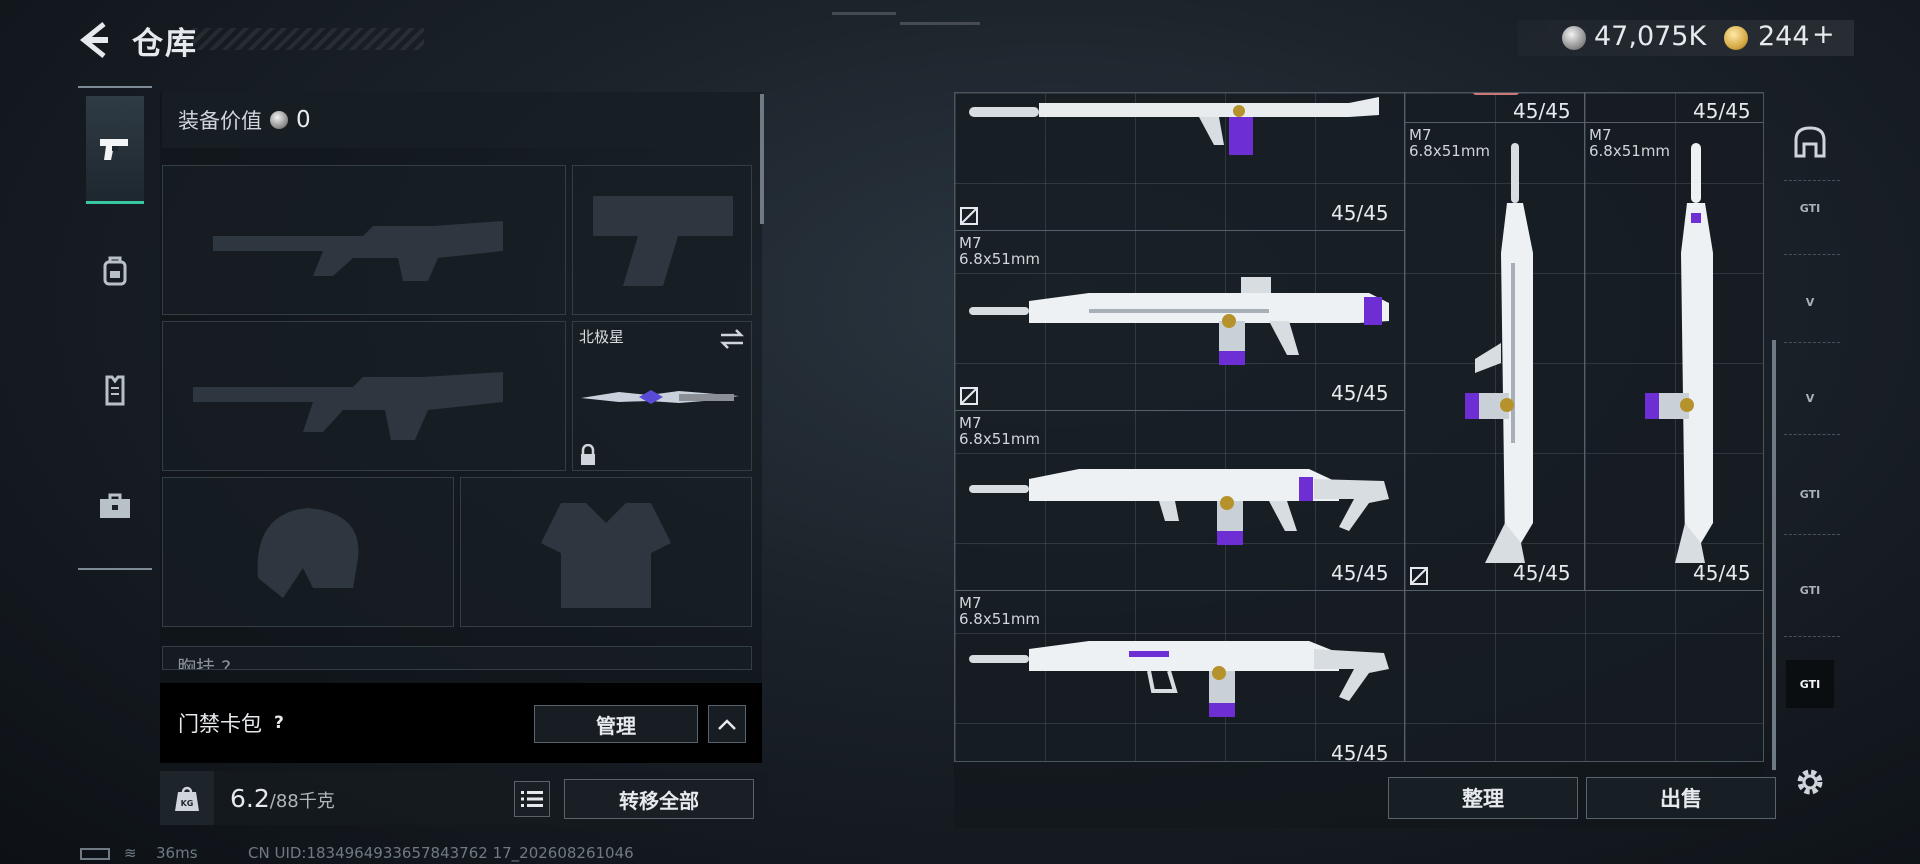  Describe the element at coordinates (1784, 36) in the screenshot. I see `gold-amount: 244` at that location.